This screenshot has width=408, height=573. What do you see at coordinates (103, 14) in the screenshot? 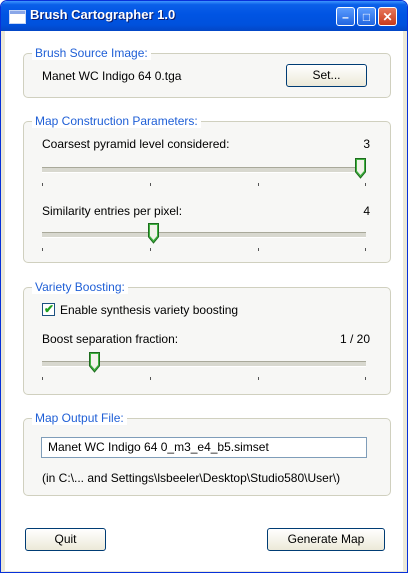
I see `window-title: Brush Cartographer 1.0` at bounding box center [103, 14].